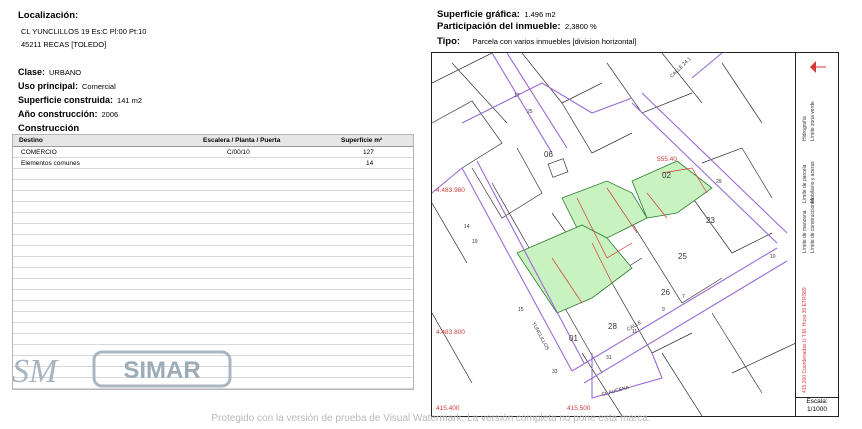  What do you see at coordinates (130, 100) in the screenshot?
I see `superficie-construida-value: 141 m2` at bounding box center [130, 100].